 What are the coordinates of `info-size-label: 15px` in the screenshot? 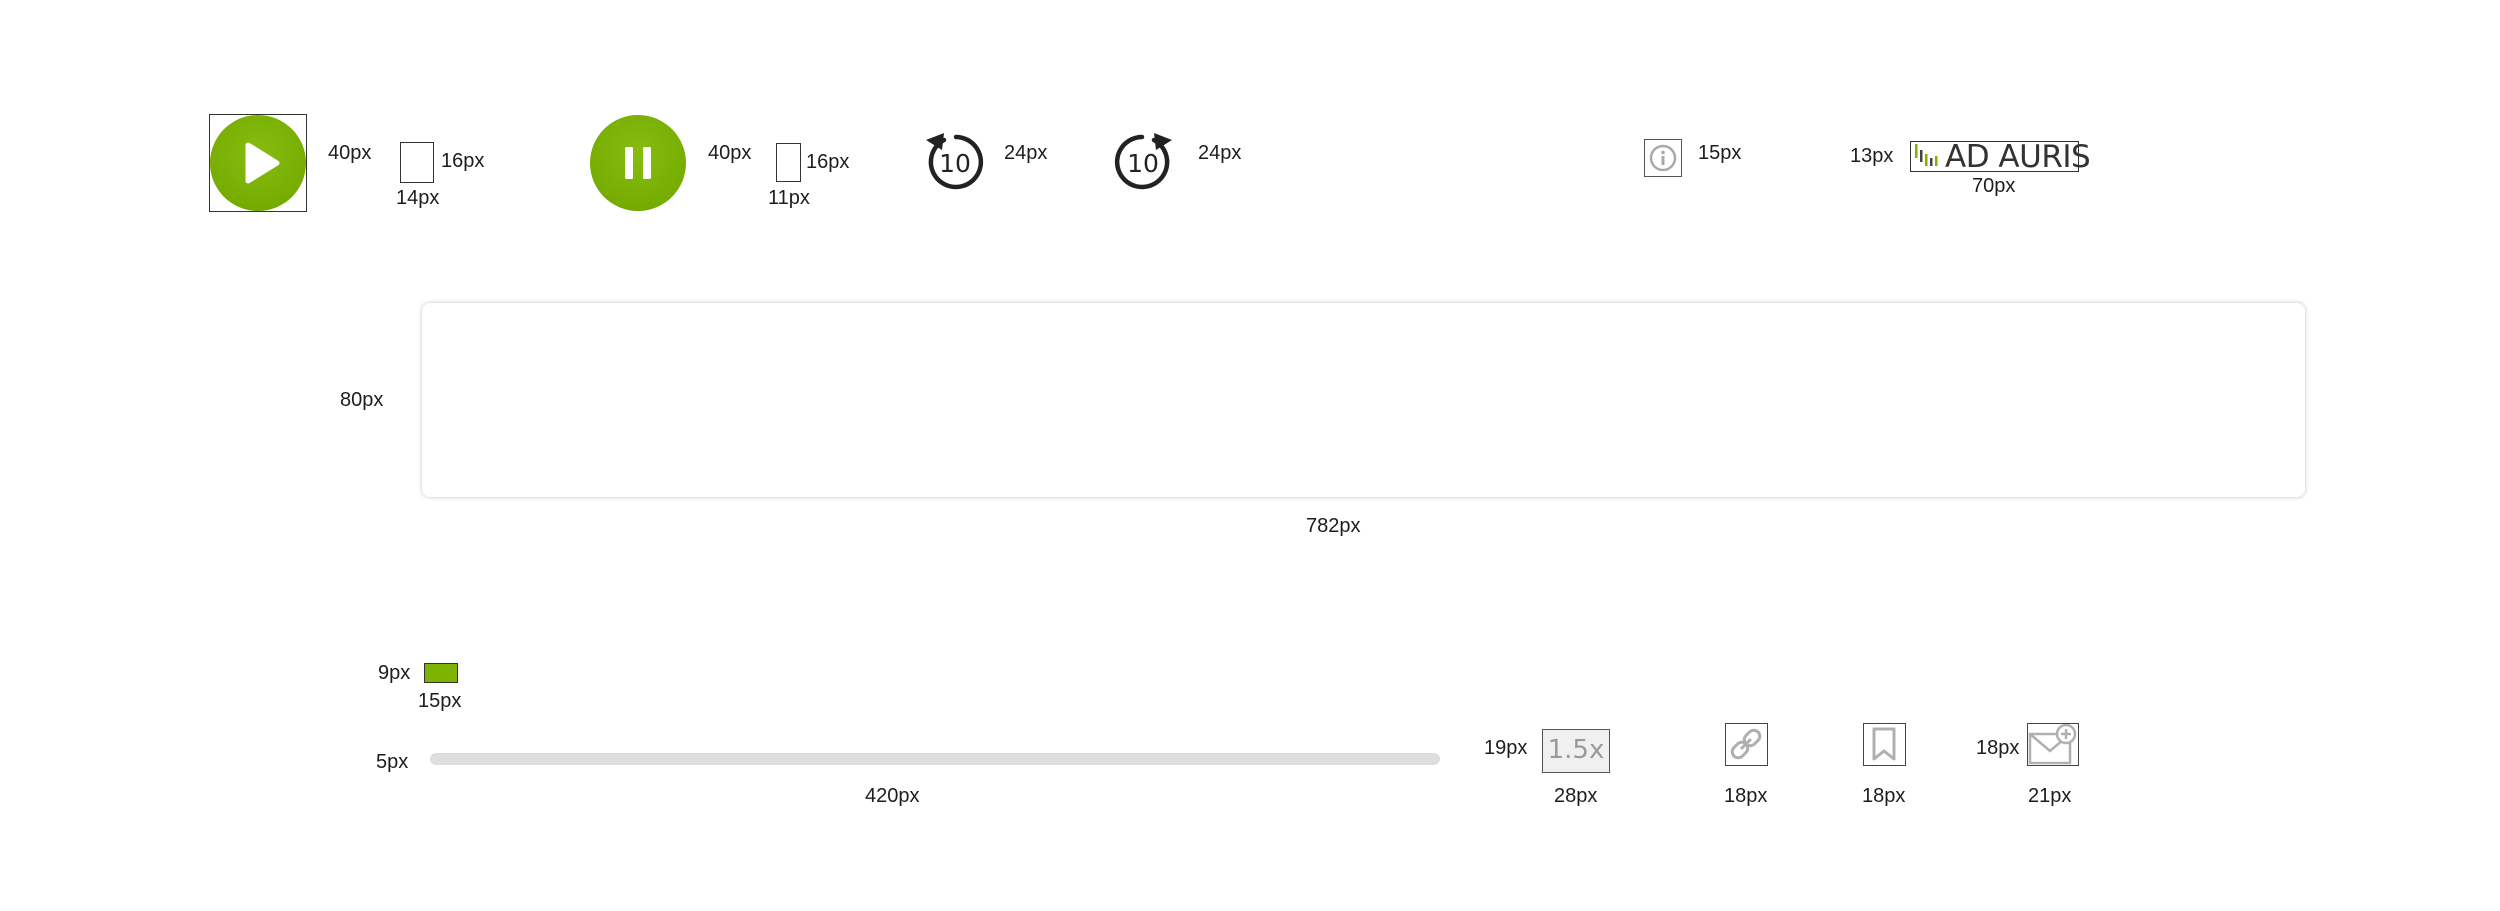 It's located at (1720, 153).